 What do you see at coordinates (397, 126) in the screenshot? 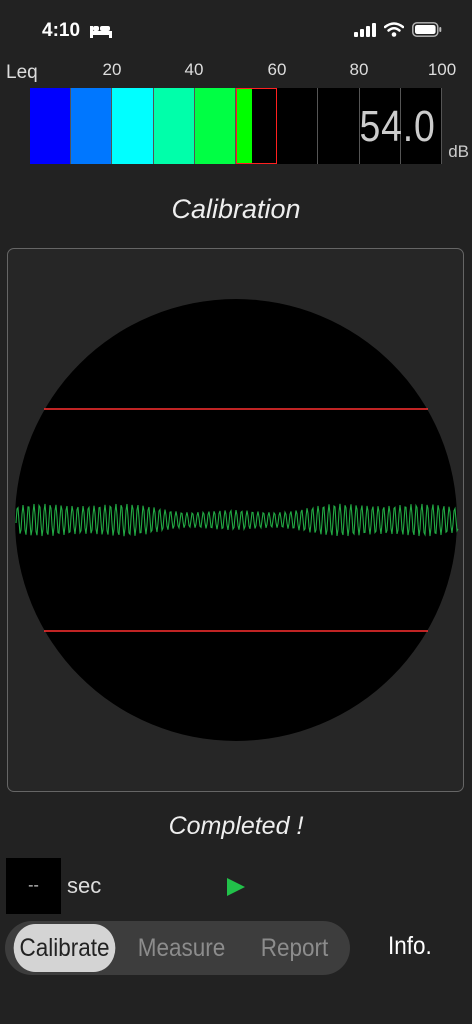
I see `level-readout: 54.0` at bounding box center [397, 126].